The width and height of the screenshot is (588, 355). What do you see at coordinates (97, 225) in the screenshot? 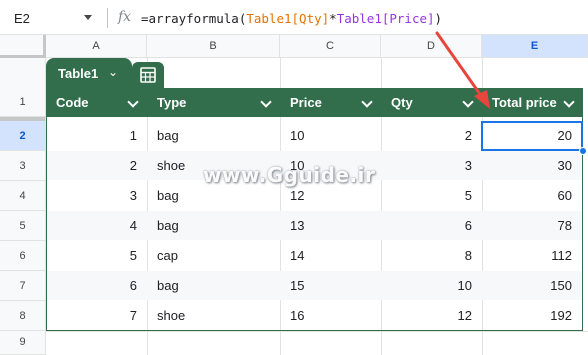
I see `cell-code: 4` at bounding box center [97, 225].